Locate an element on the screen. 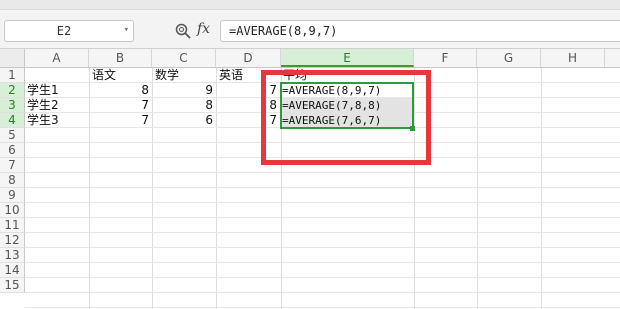  fx-icon: fx is located at coordinates (203, 29).